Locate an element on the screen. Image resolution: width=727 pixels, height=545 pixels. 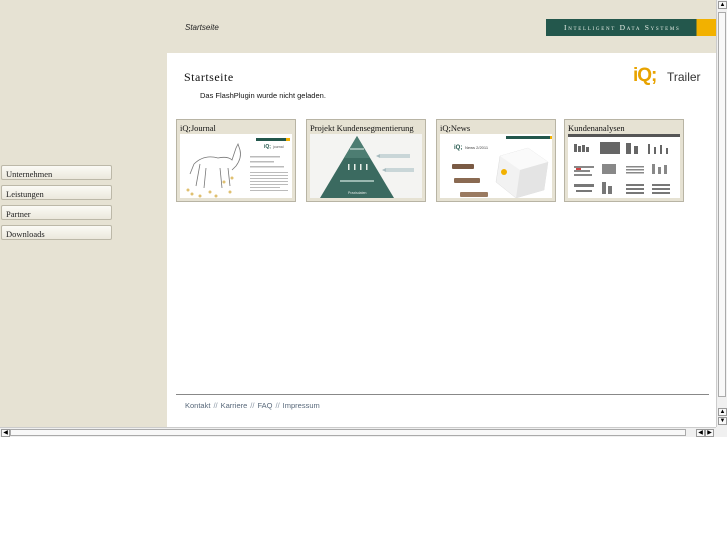
footer-link-kontakt: Kontakt is located at coordinates (197, 405).